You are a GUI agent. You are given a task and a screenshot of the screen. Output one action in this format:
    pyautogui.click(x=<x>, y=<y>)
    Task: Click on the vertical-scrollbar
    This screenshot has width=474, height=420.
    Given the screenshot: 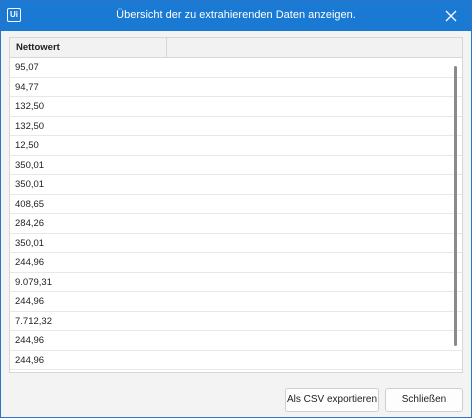 What is the action you would take?
    pyautogui.click(x=456, y=216)
    